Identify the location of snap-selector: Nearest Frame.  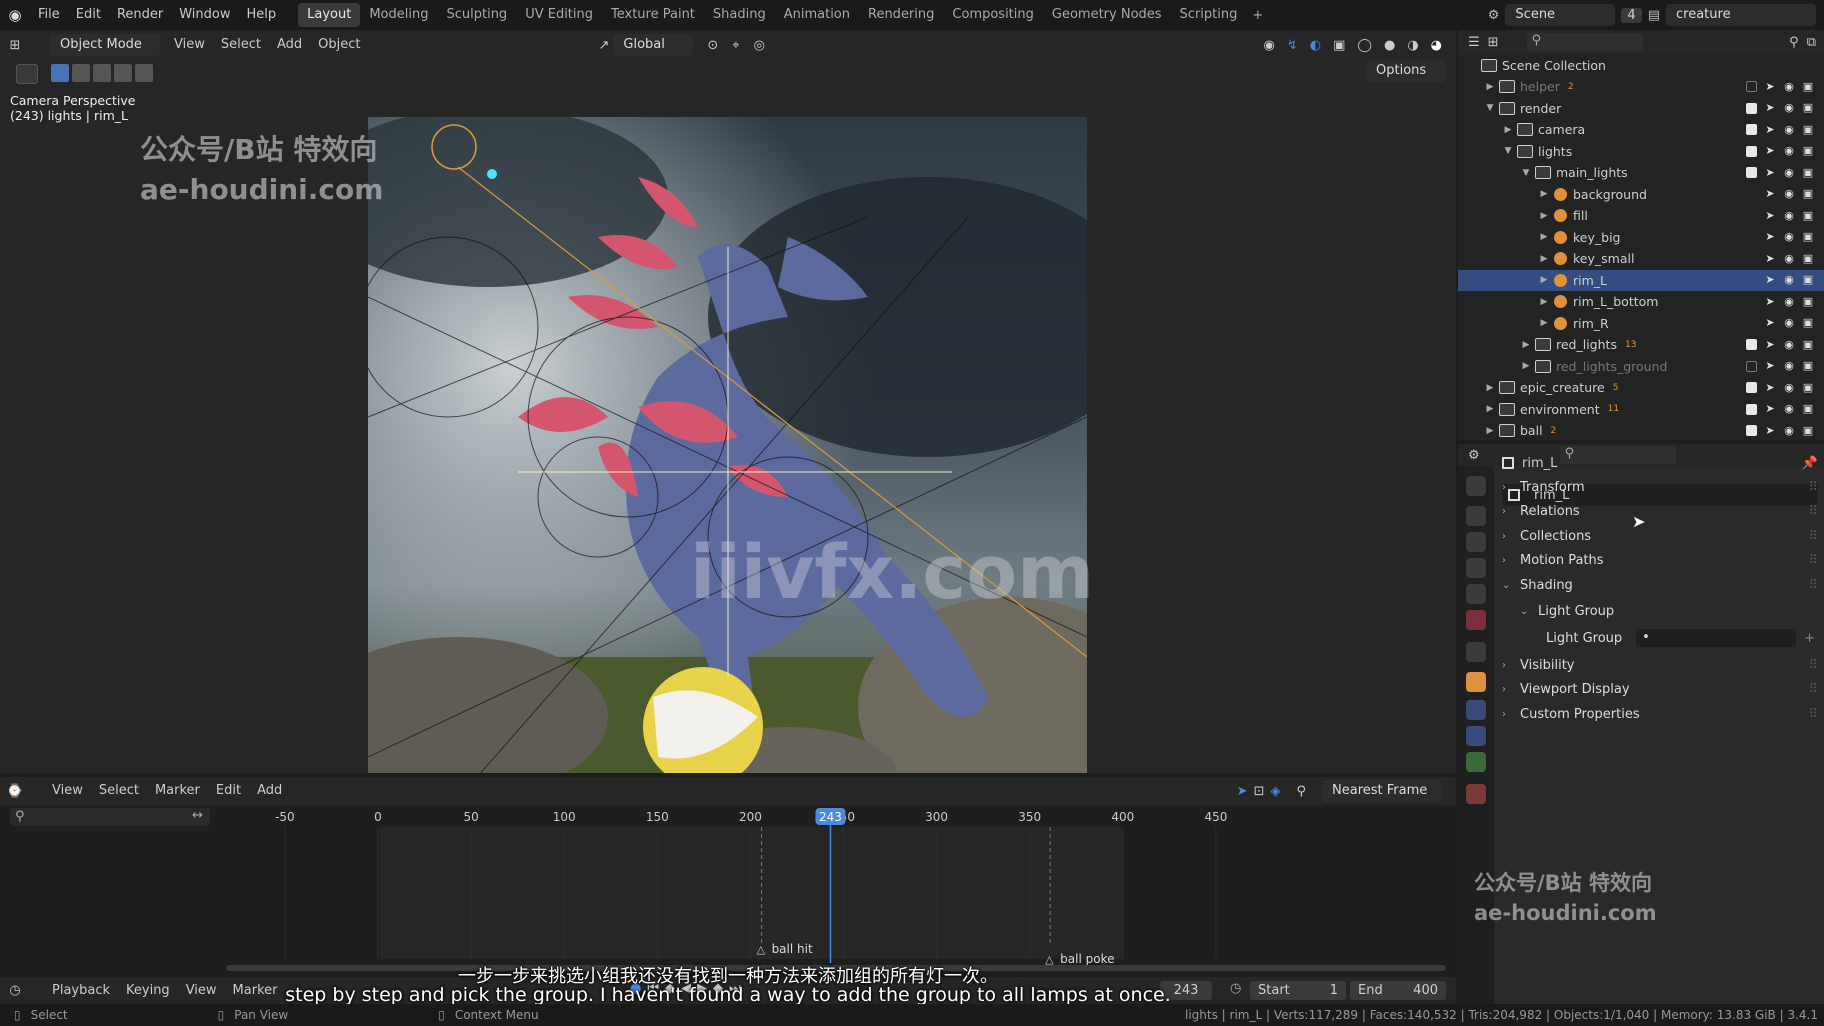
(1382, 791).